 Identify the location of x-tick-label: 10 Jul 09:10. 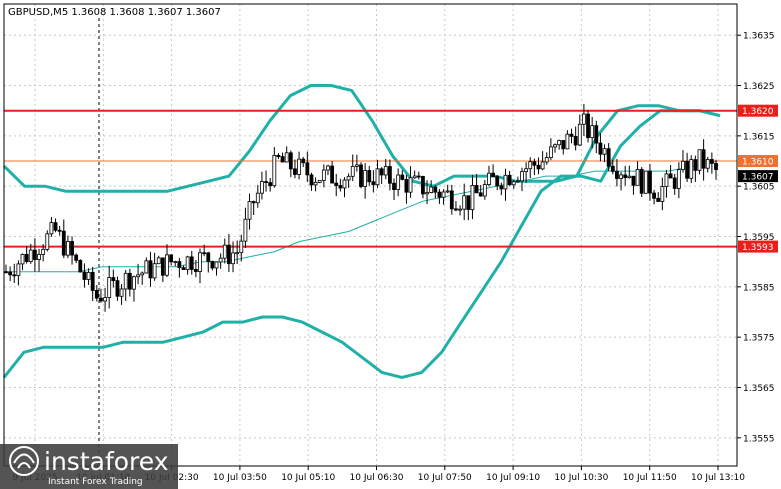
(513, 478).